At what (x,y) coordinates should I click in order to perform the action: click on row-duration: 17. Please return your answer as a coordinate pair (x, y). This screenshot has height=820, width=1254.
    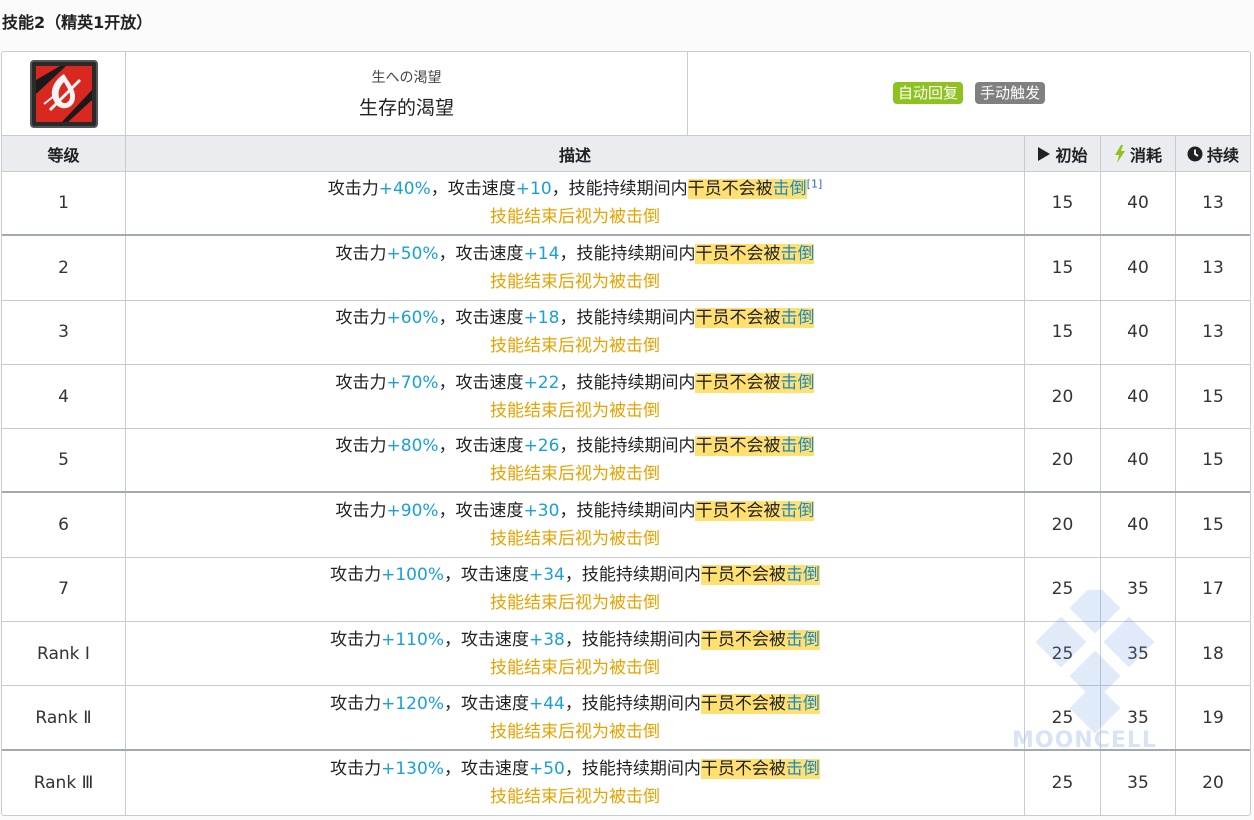
    Looking at the image, I should click on (1213, 589).